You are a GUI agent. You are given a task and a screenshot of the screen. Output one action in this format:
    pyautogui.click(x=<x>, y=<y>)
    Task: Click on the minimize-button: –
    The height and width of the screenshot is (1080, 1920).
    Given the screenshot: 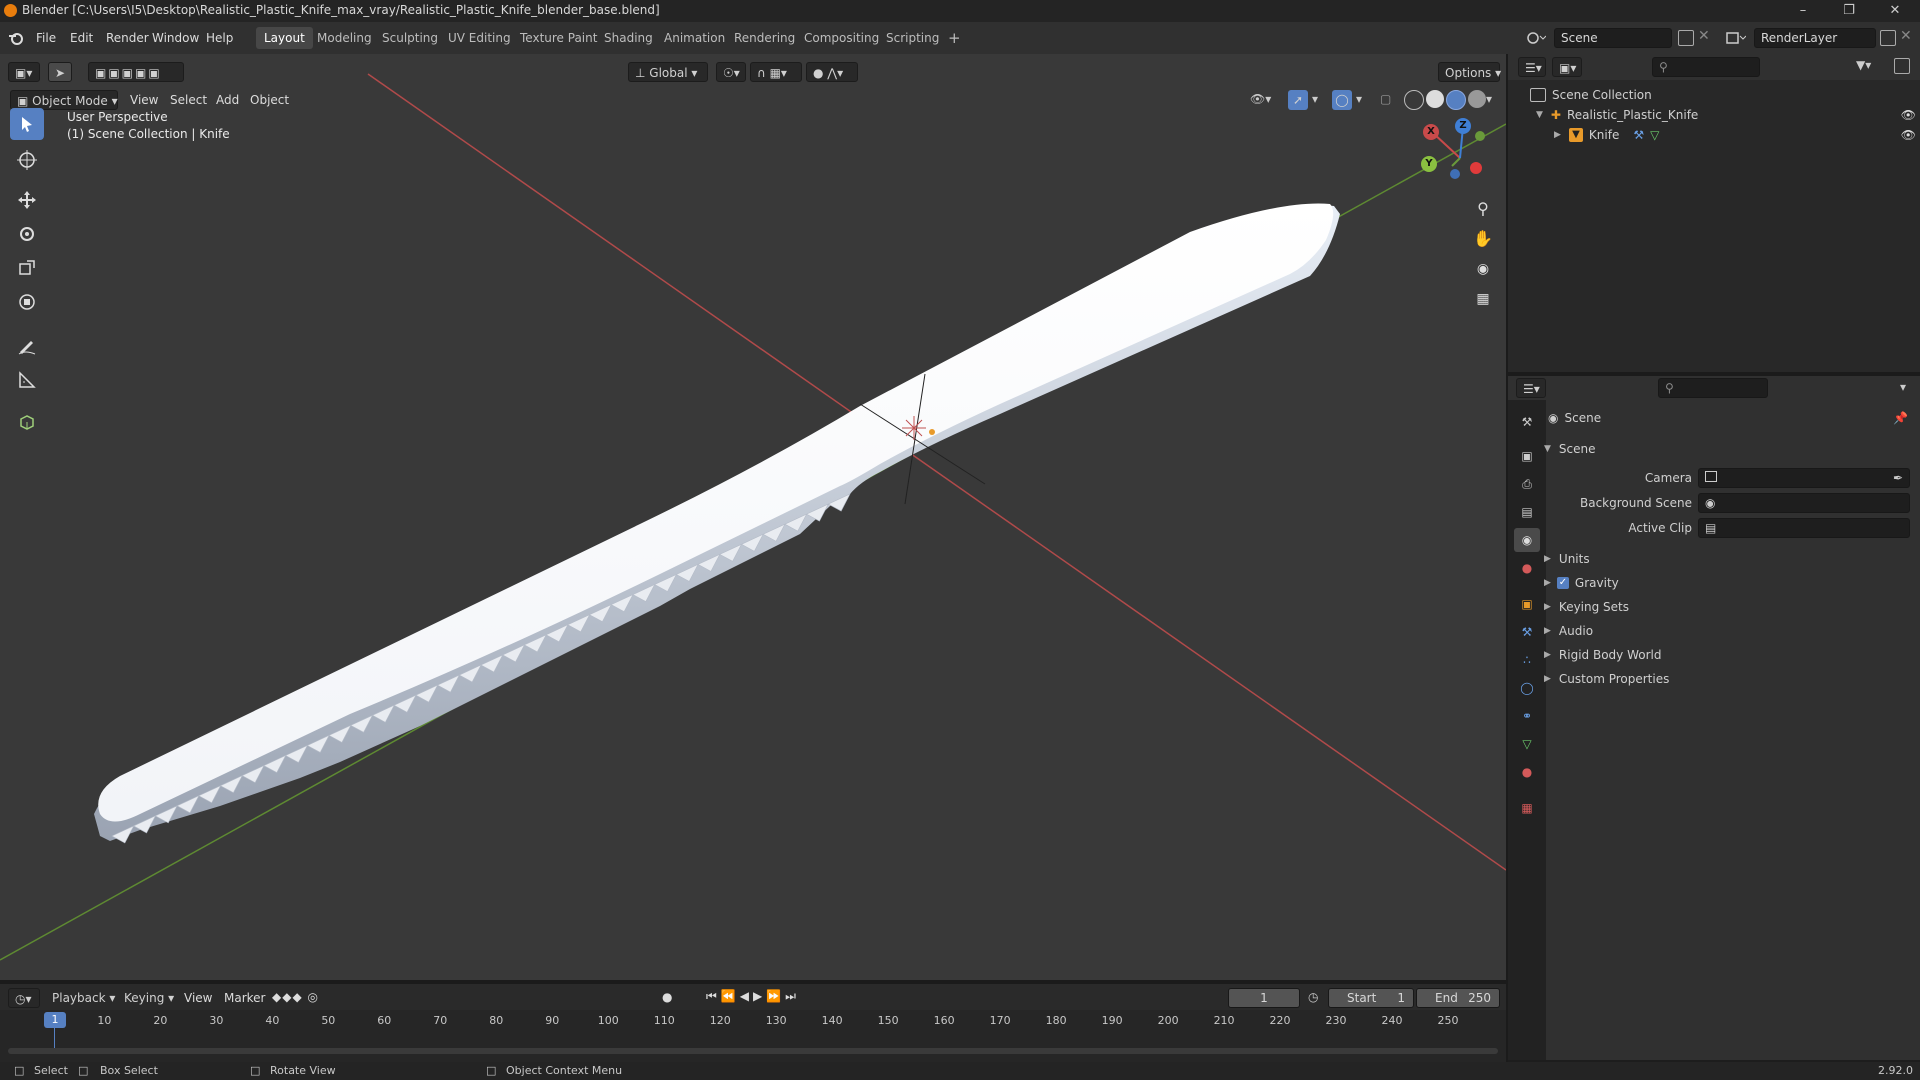 What is the action you would take?
    pyautogui.click(x=1803, y=11)
    